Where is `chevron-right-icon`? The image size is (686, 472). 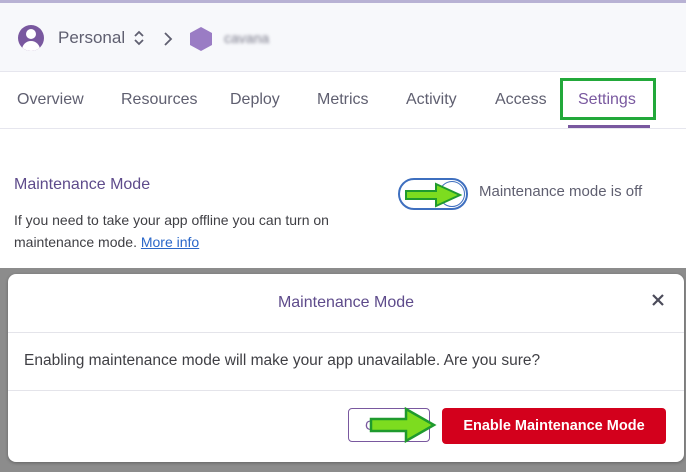
chevron-right-icon is located at coordinates (168, 39).